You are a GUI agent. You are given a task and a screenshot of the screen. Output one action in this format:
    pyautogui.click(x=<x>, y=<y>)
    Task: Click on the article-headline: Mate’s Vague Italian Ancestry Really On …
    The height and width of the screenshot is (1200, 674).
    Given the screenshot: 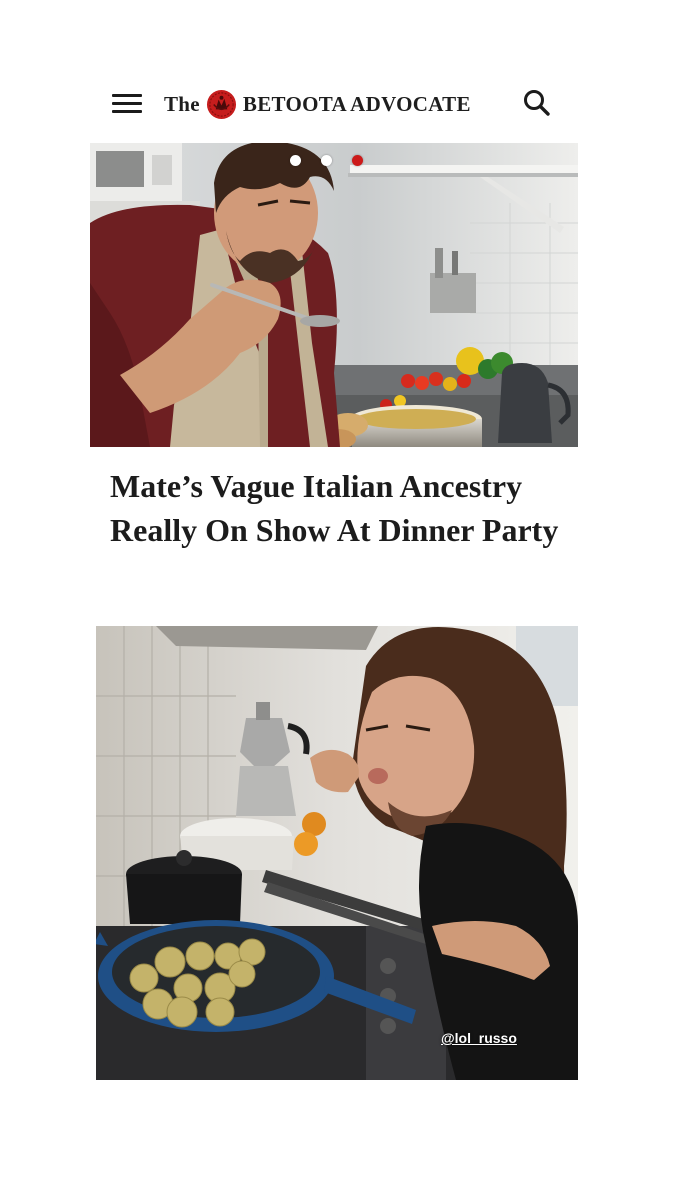 What is the action you would take?
    pyautogui.click(x=340, y=508)
    